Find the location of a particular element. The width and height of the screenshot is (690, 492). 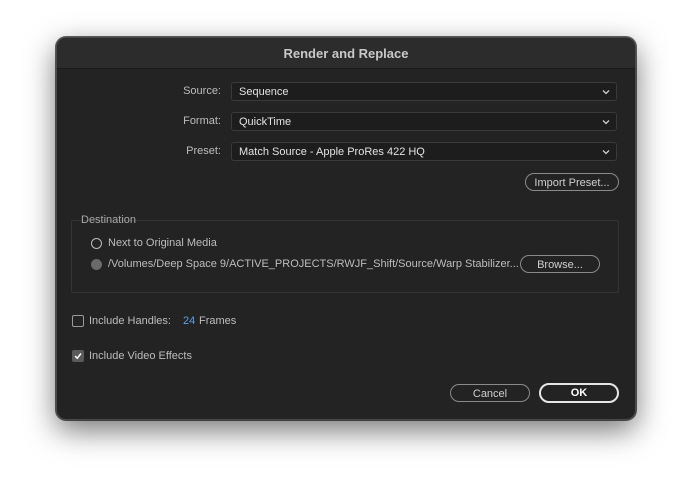

destination-title: Destination is located at coordinates (109, 220).